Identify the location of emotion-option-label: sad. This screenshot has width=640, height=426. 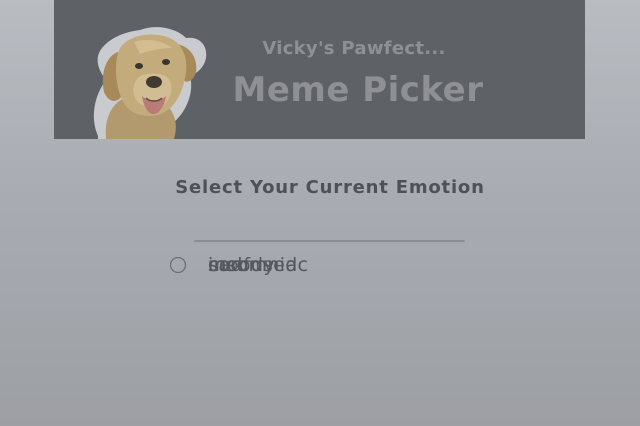
(225, 265).